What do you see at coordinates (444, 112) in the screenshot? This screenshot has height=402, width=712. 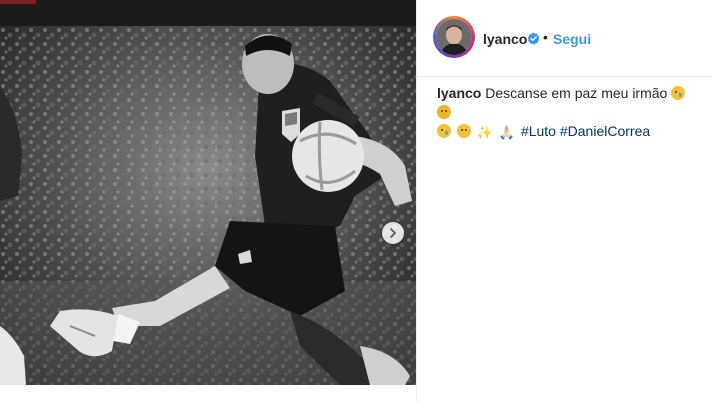 I see `sad-face-icon` at bounding box center [444, 112].